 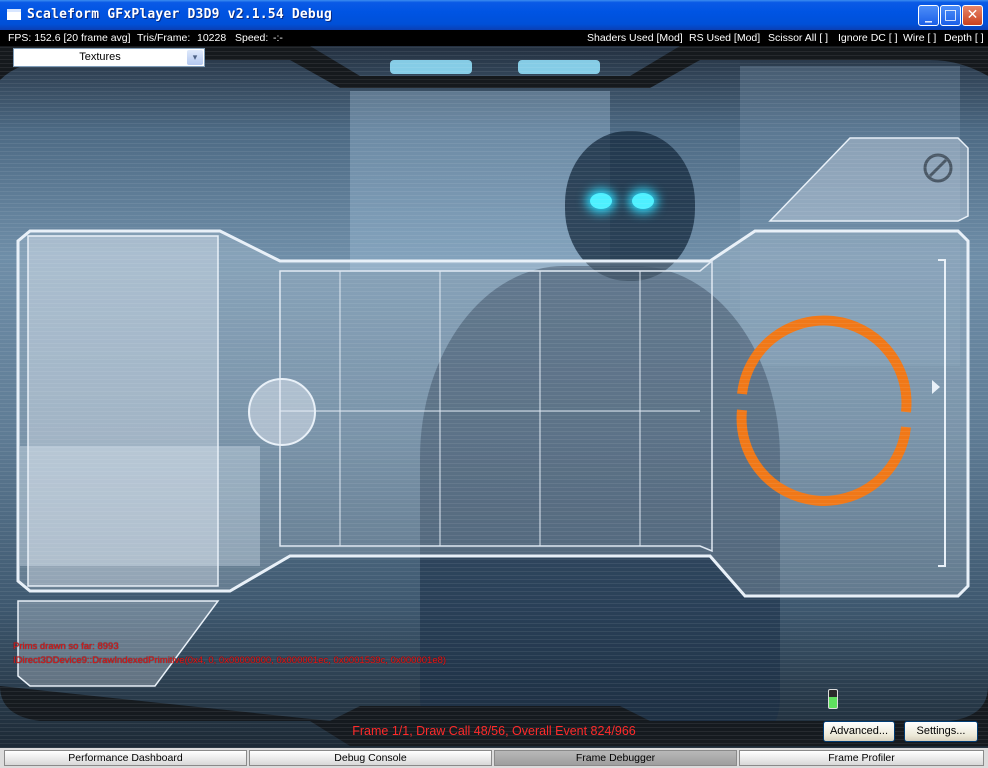 What do you see at coordinates (724, 38) in the screenshot?
I see `rs-used-toggle: RS Used [Mod]` at bounding box center [724, 38].